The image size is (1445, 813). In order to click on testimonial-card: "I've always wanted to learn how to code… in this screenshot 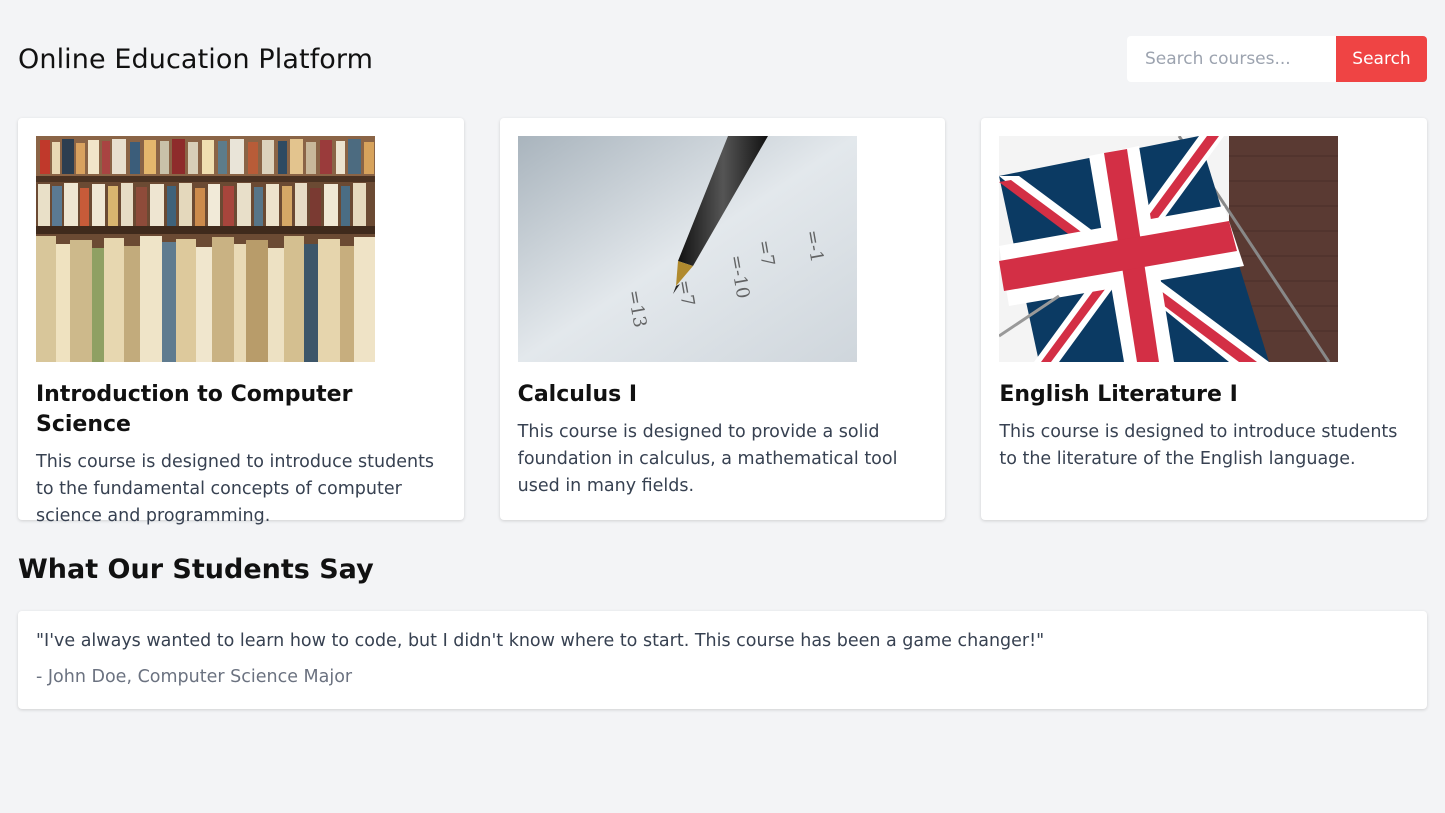, I will do `click(722, 660)`.